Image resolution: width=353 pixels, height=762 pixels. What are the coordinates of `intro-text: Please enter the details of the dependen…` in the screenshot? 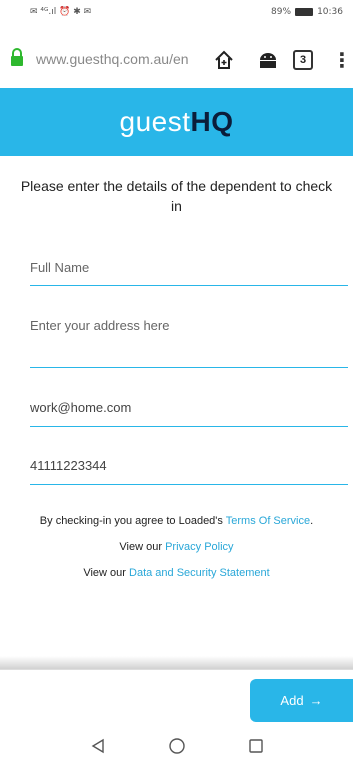 It's located at (176, 196).